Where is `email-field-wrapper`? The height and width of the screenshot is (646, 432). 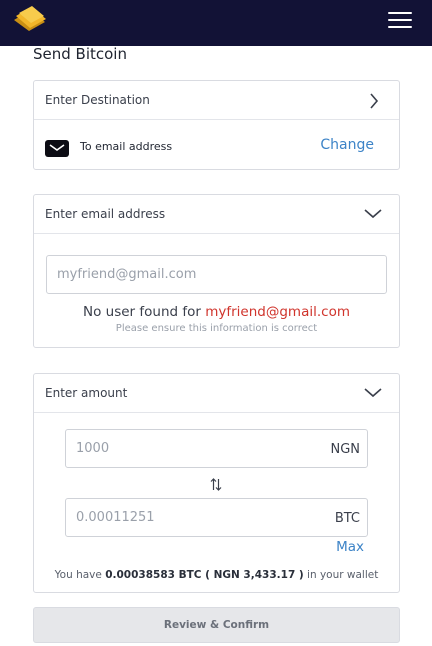
email-field-wrapper is located at coordinates (216, 274).